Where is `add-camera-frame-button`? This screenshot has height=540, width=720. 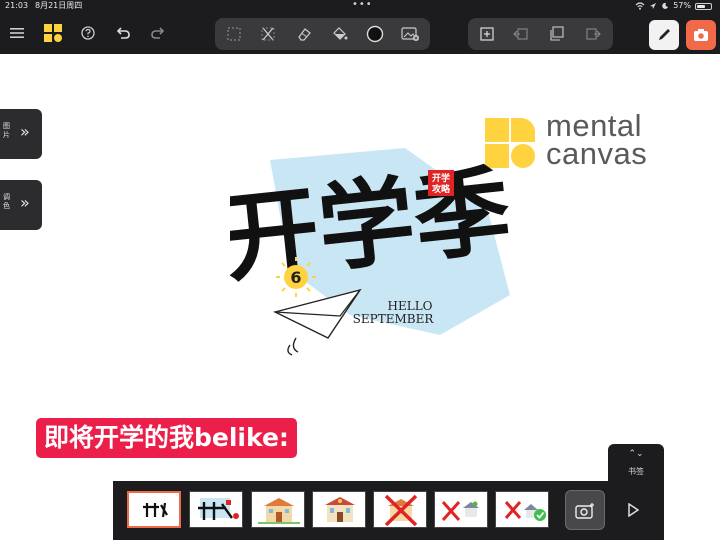
add-camera-frame-button is located at coordinates (585, 510).